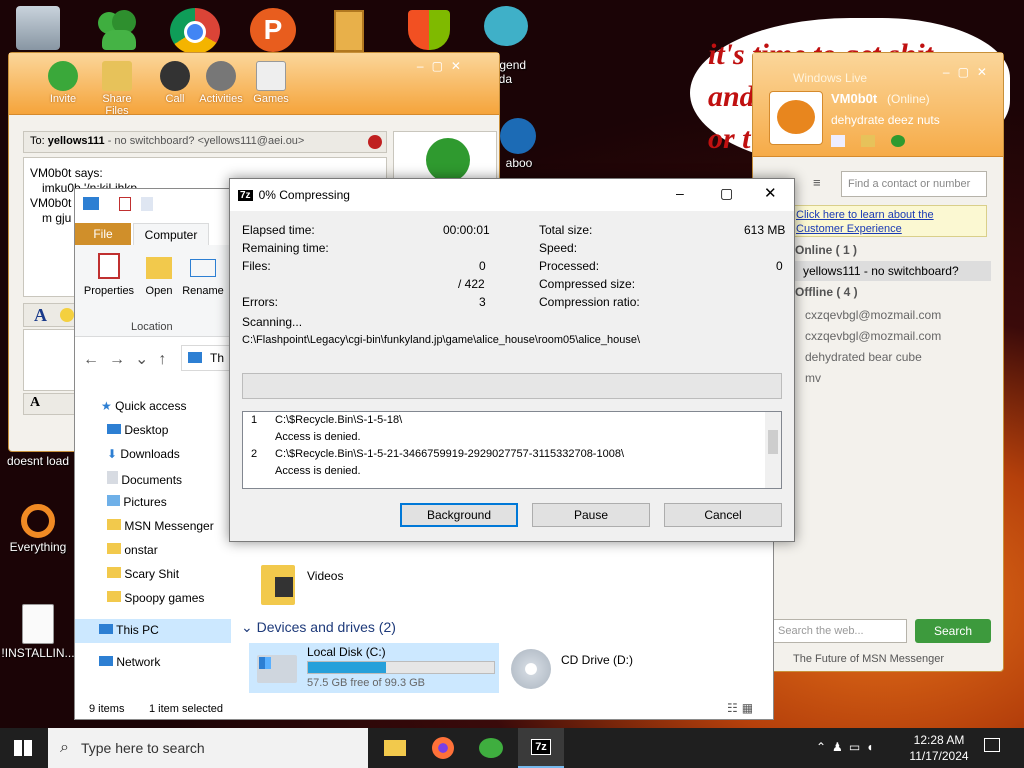 The image size is (1024, 768). I want to click on call-button: Call, so click(175, 83).